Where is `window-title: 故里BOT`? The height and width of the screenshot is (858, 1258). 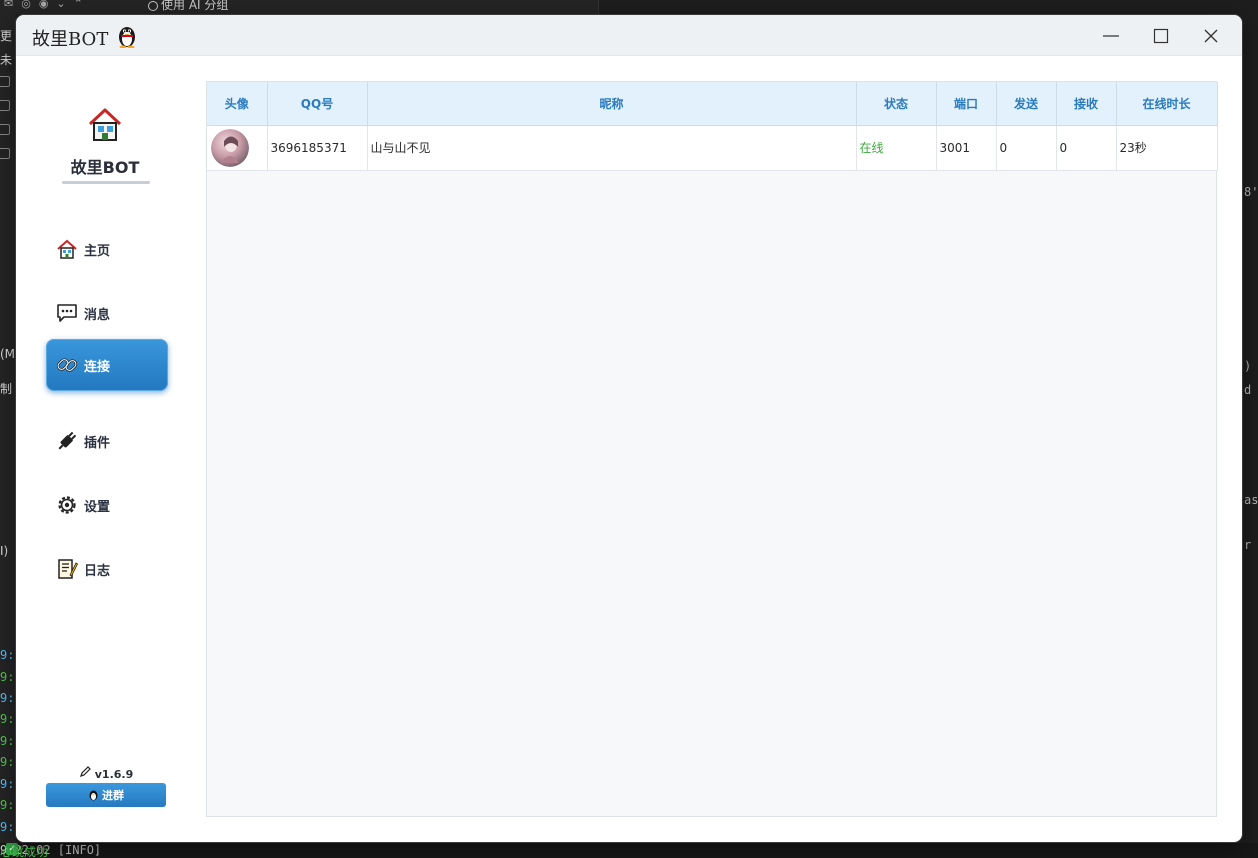 window-title: 故里BOT is located at coordinates (70, 39).